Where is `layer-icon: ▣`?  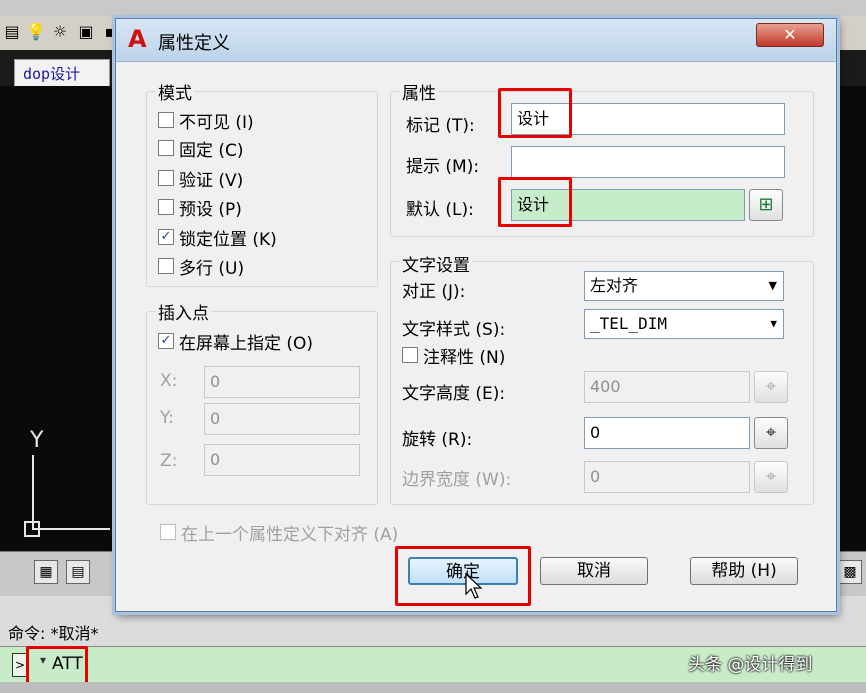
layer-icon: ▣ is located at coordinates (86, 32).